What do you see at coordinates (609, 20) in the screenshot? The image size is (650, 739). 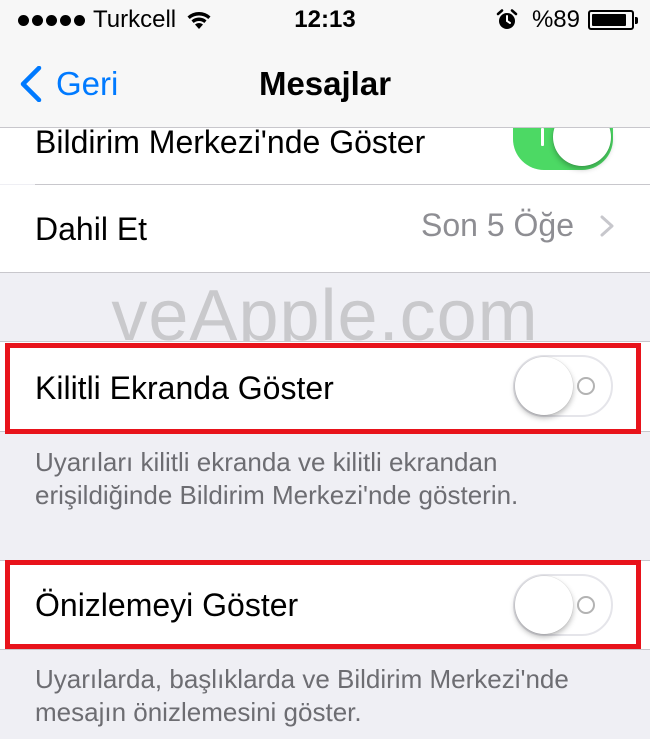 I see `battery-fill` at bounding box center [609, 20].